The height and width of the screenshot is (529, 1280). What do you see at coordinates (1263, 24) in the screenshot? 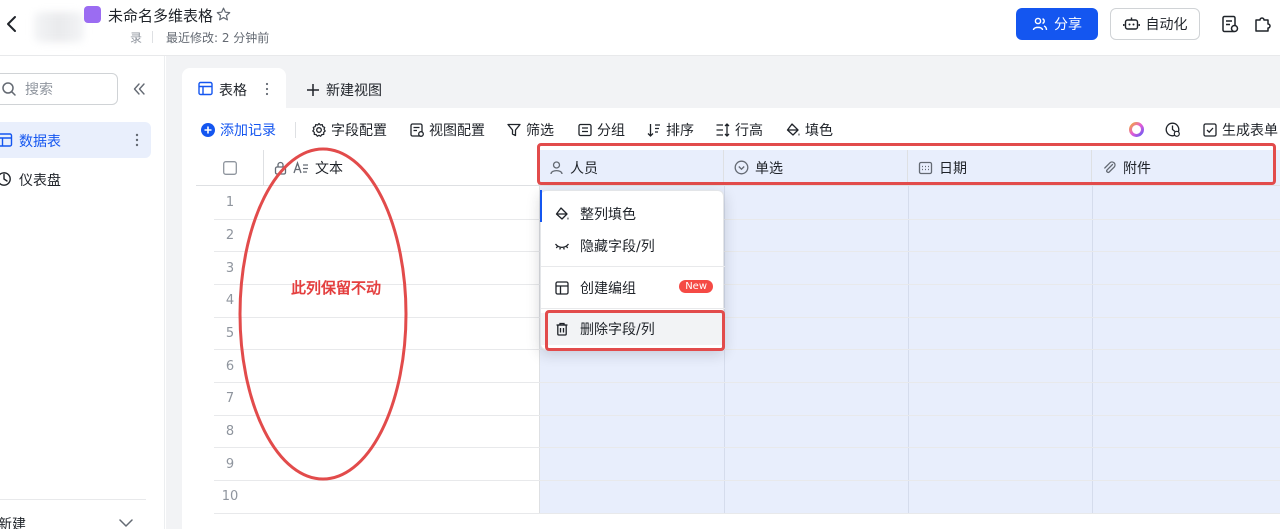
I see `plugin-icon` at bounding box center [1263, 24].